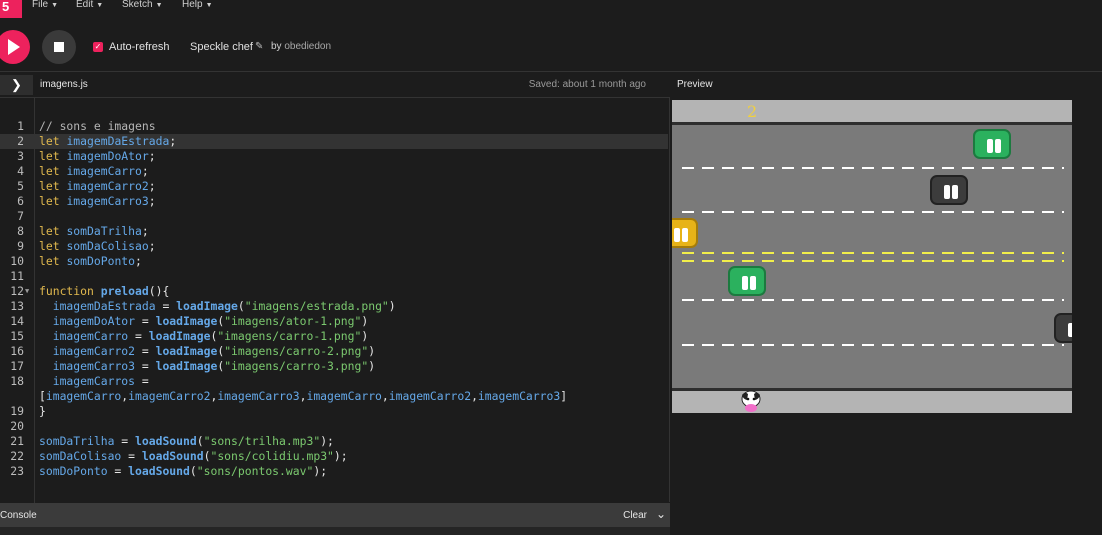 This screenshot has width=1102, height=535. I want to click on sketch-name: Speckle chef, so click(221, 47).